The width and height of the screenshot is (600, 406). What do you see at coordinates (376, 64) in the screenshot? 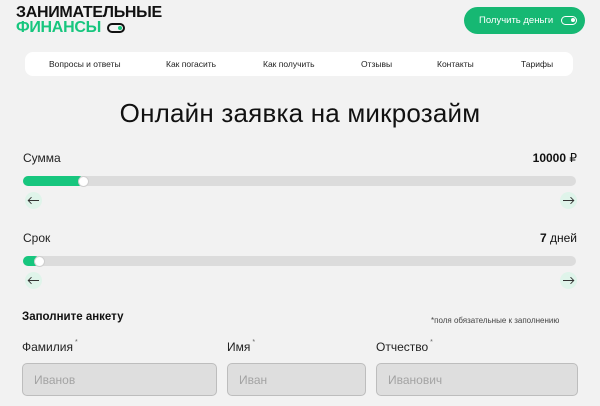
I see `nav-item-reviews: Отзывы` at bounding box center [376, 64].